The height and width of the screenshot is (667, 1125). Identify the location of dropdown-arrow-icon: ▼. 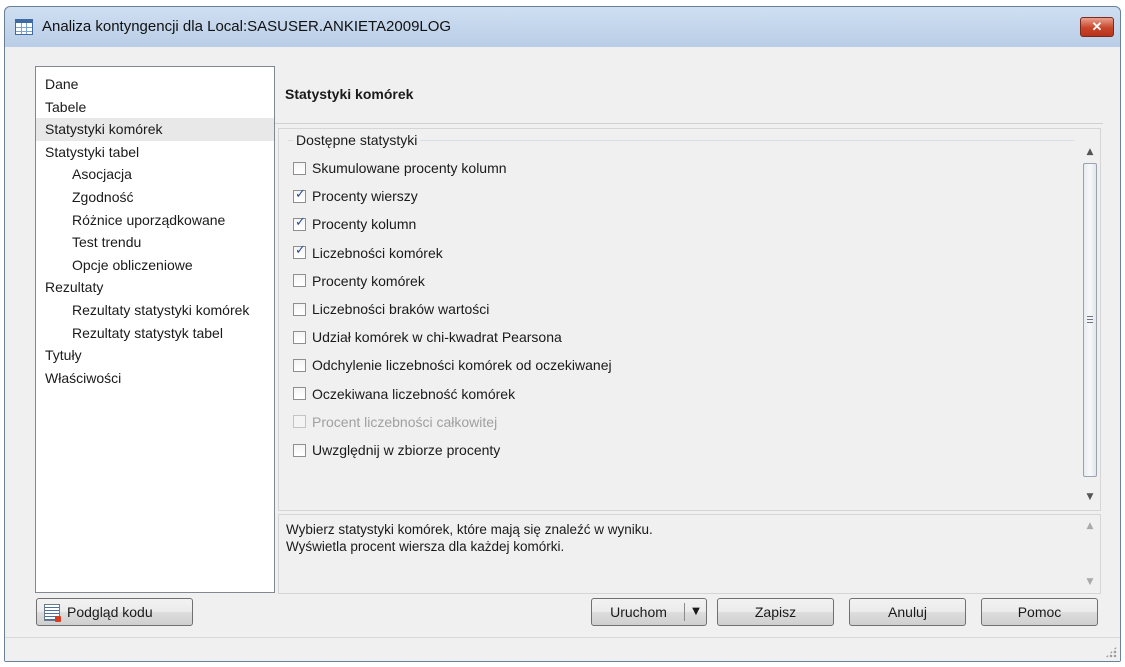
(696, 612).